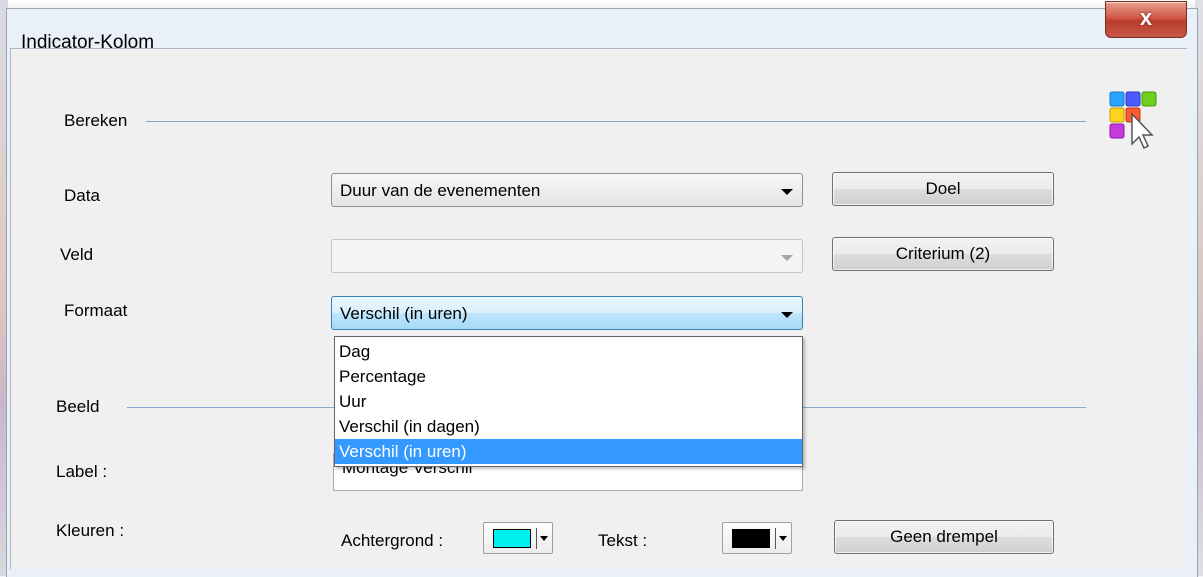  I want to click on formaat-option: Verschil (in uren), so click(568, 451).